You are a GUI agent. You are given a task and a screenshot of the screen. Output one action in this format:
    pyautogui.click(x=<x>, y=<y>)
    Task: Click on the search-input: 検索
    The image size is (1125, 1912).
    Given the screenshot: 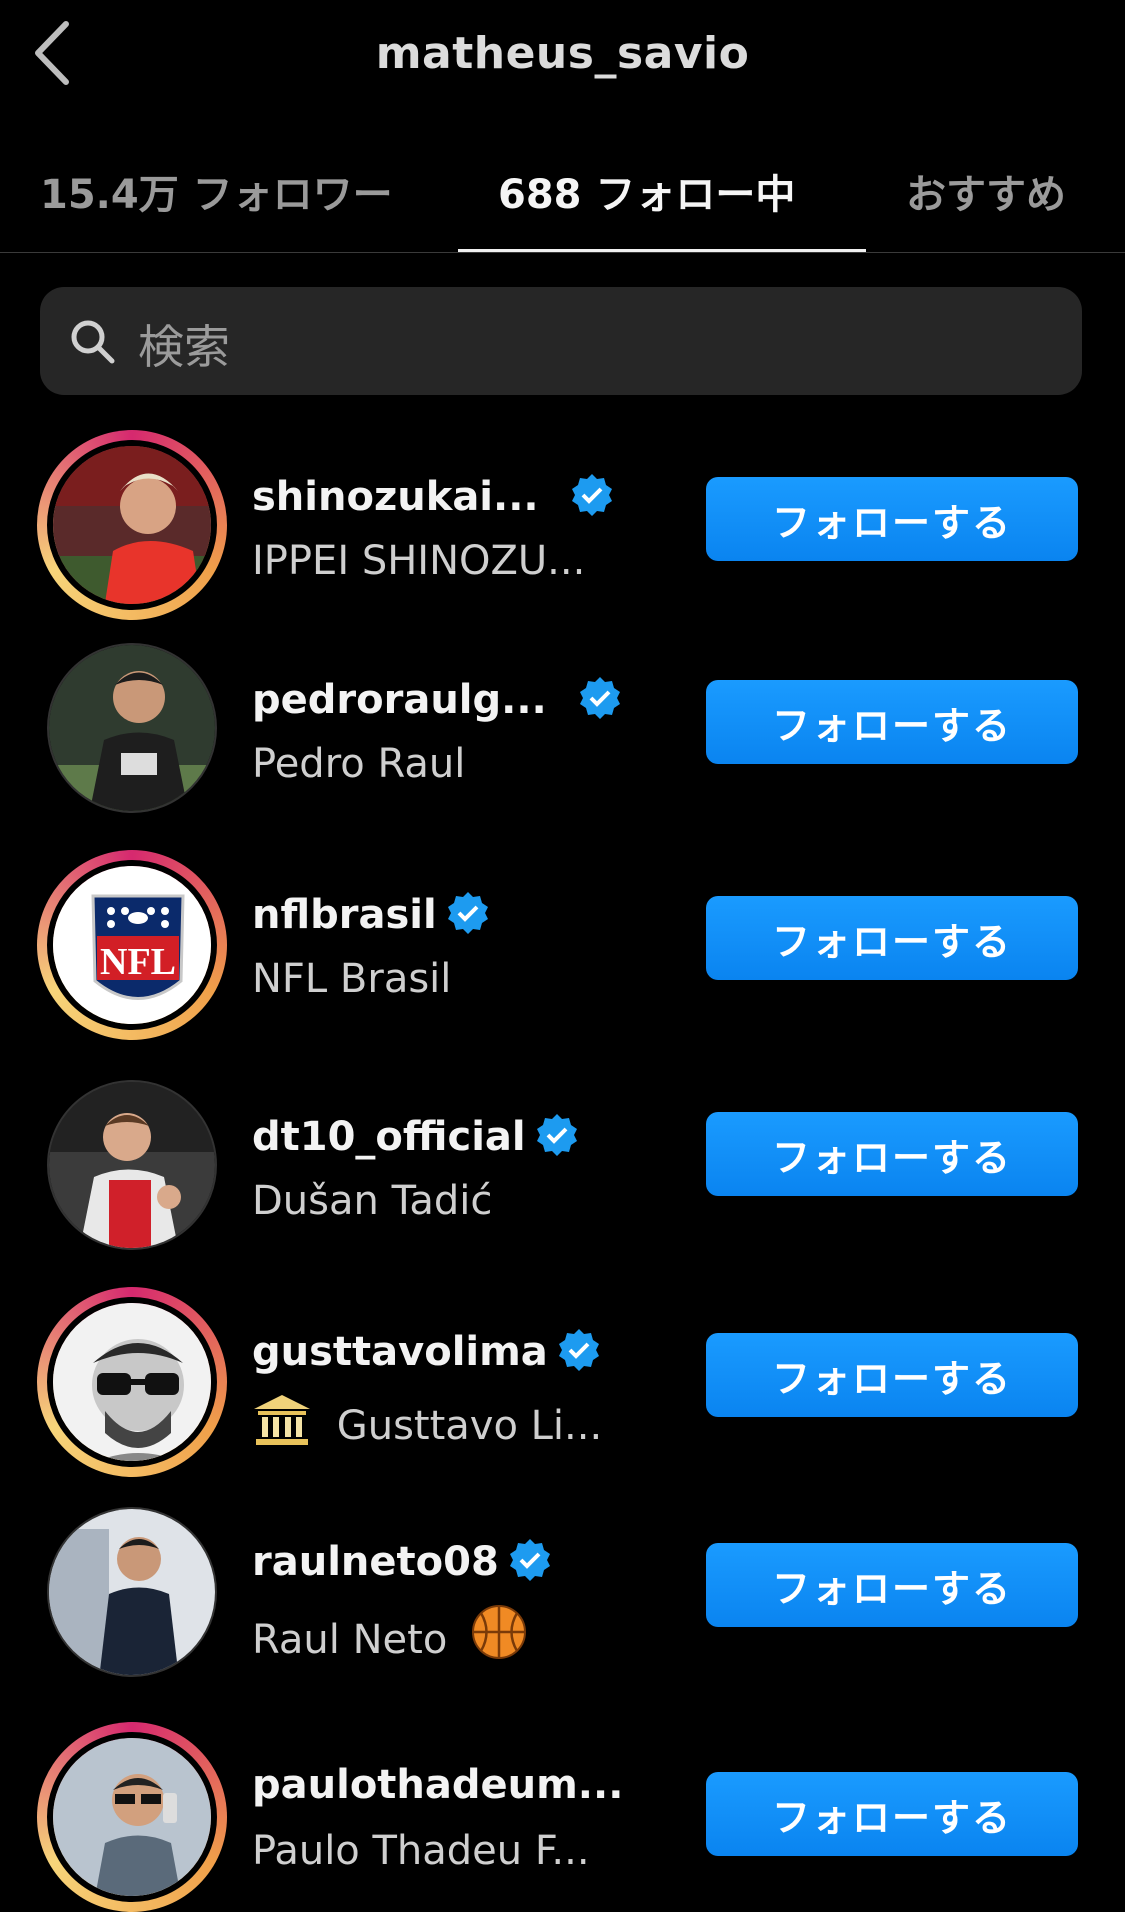 What is the action you would take?
    pyautogui.click(x=561, y=341)
    